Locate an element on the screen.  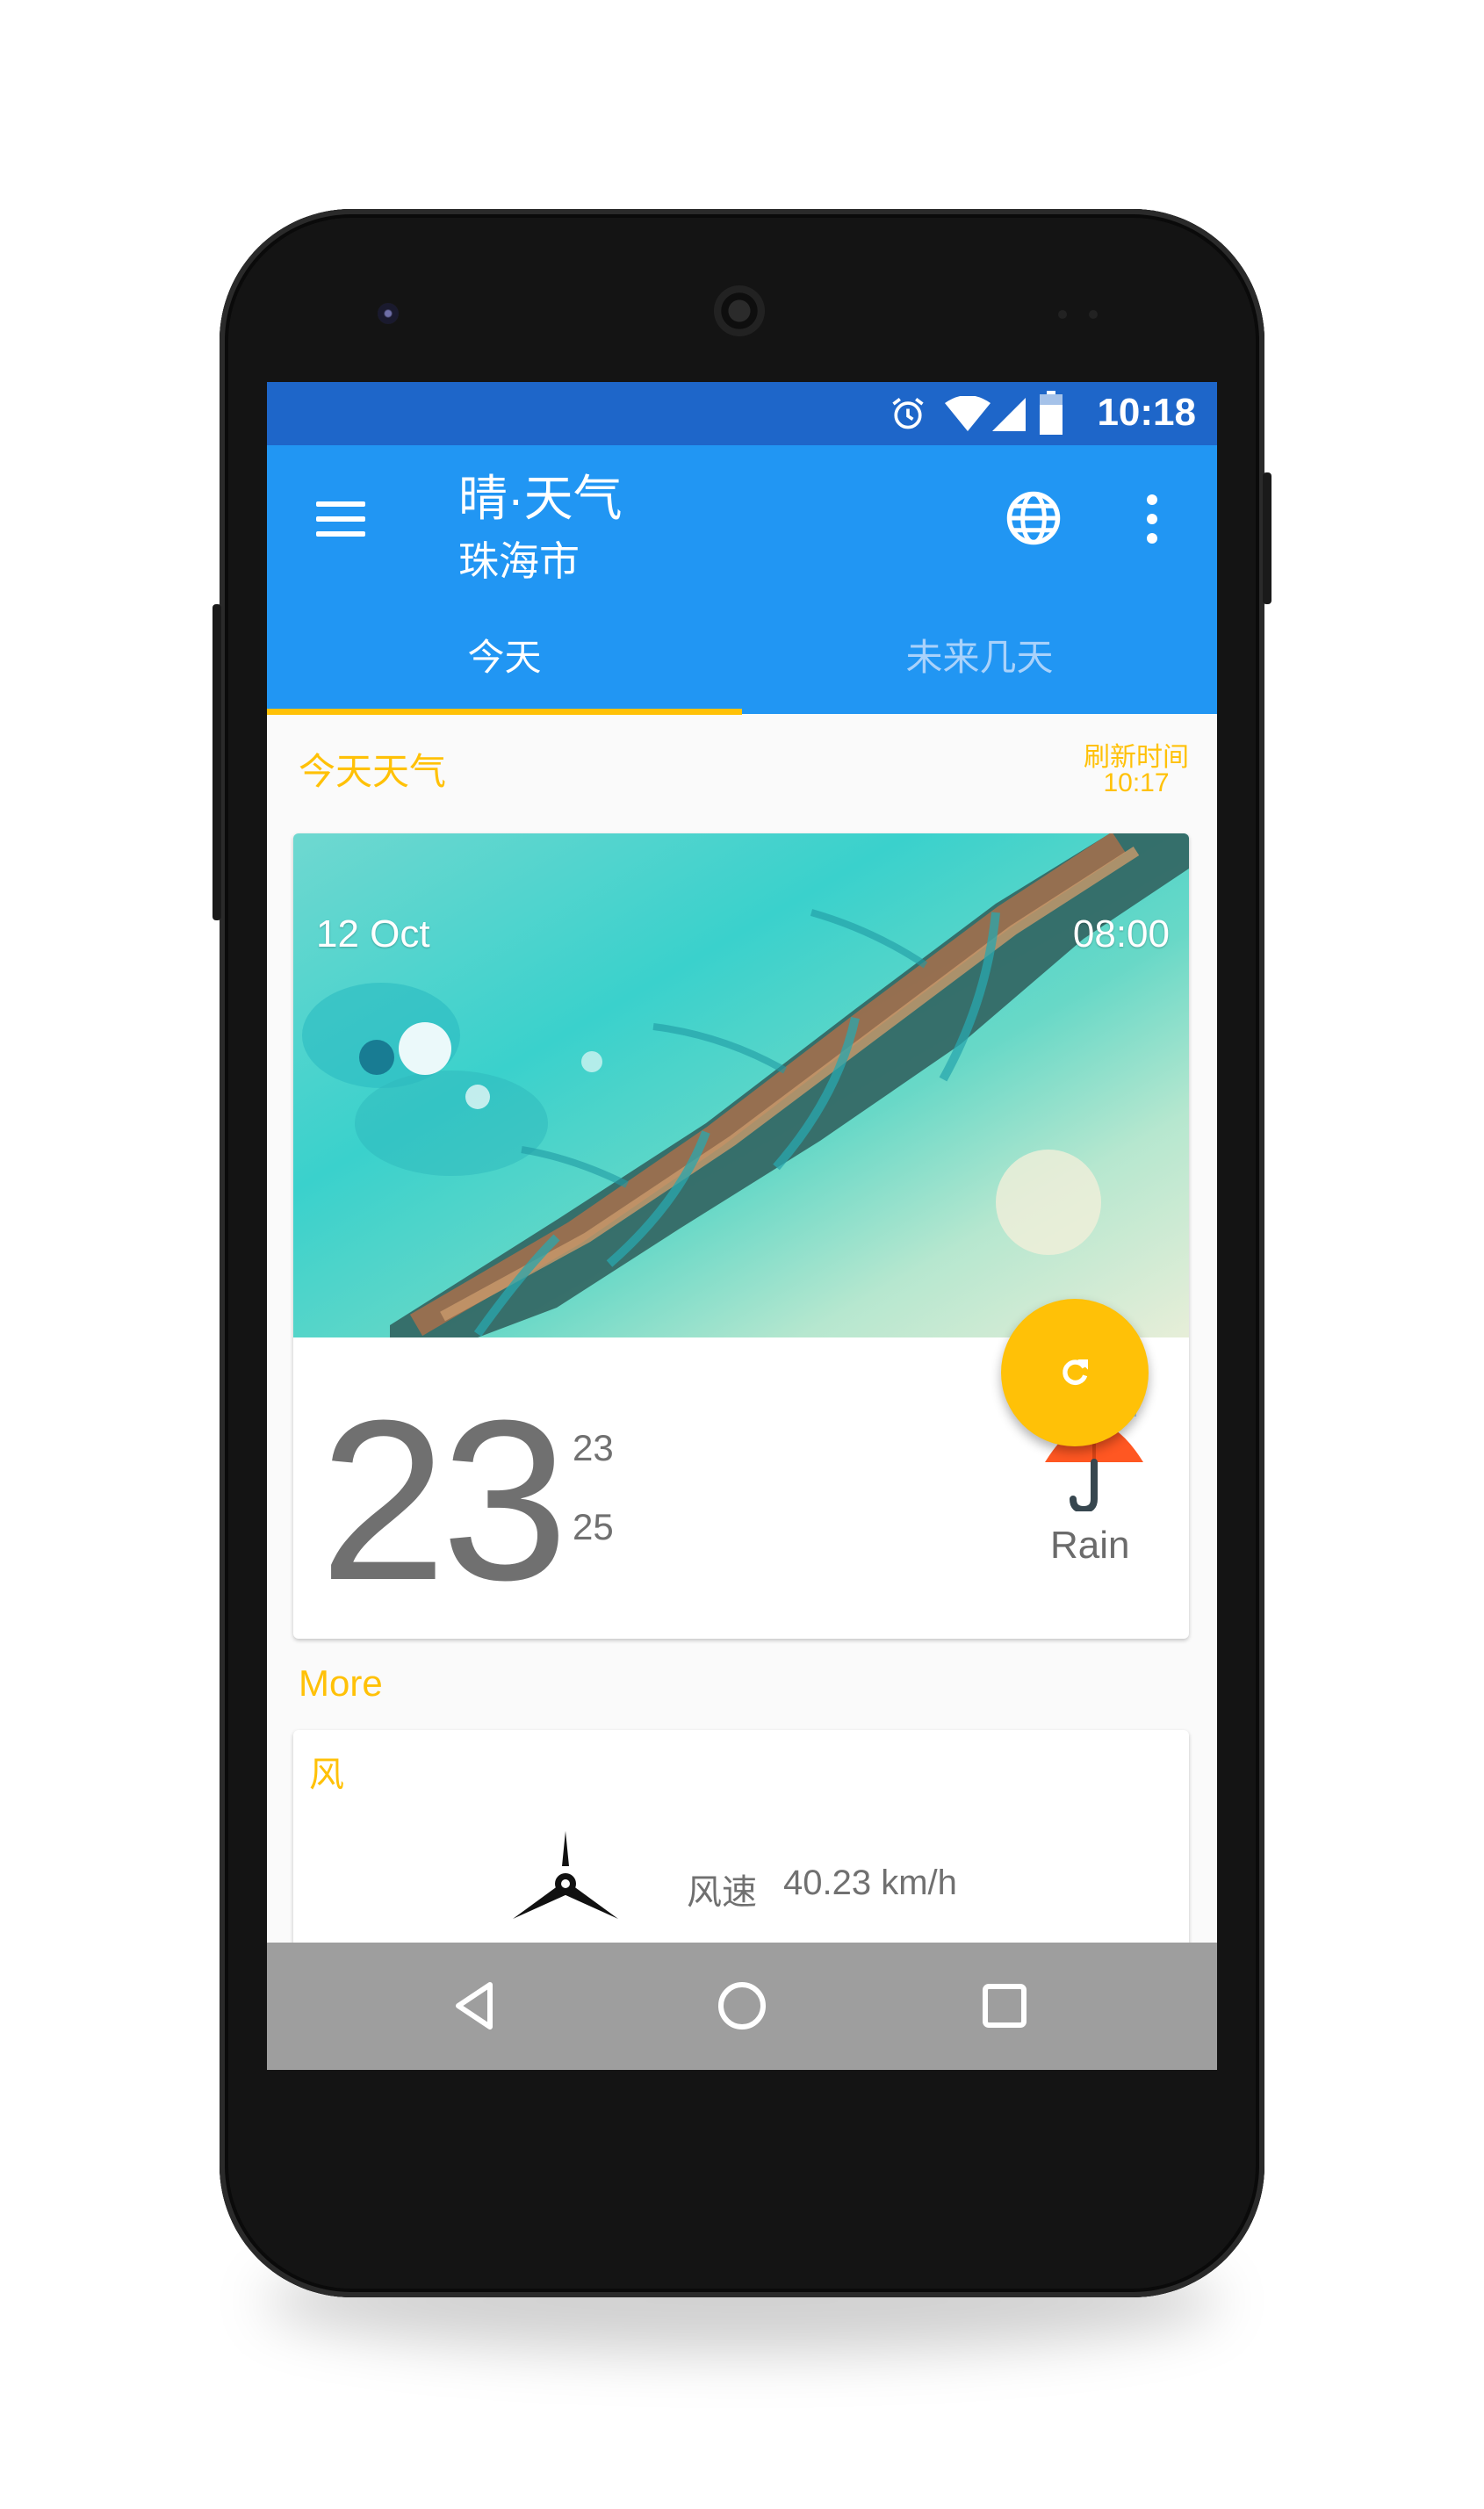
proximity-sensor is located at coordinates (1062, 314).